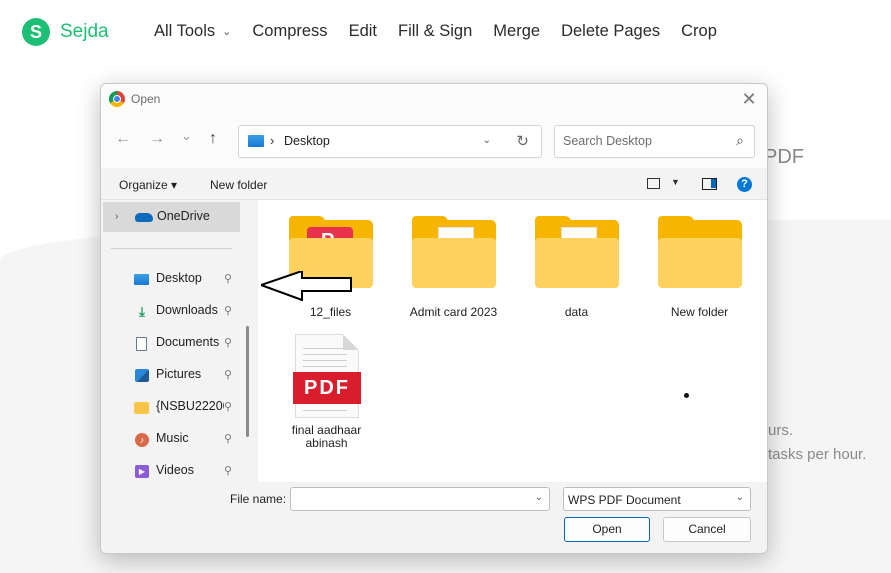  What do you see at coordinates (142, 472) in the screenshot?
I see `videos-icon: ▶` at bounding box center [142, 472].